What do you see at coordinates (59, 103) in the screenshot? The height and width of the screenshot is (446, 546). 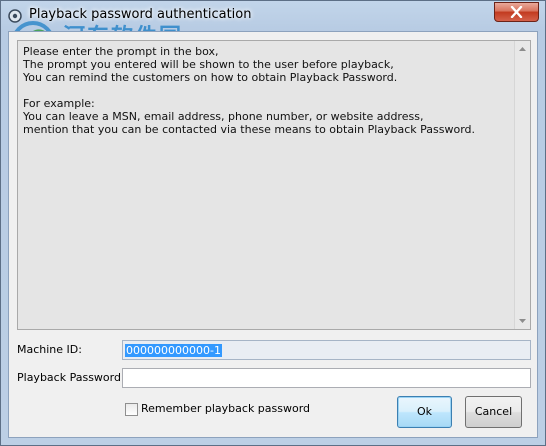 I see `prompt-line: For example:` at bounding box center [59, 103].